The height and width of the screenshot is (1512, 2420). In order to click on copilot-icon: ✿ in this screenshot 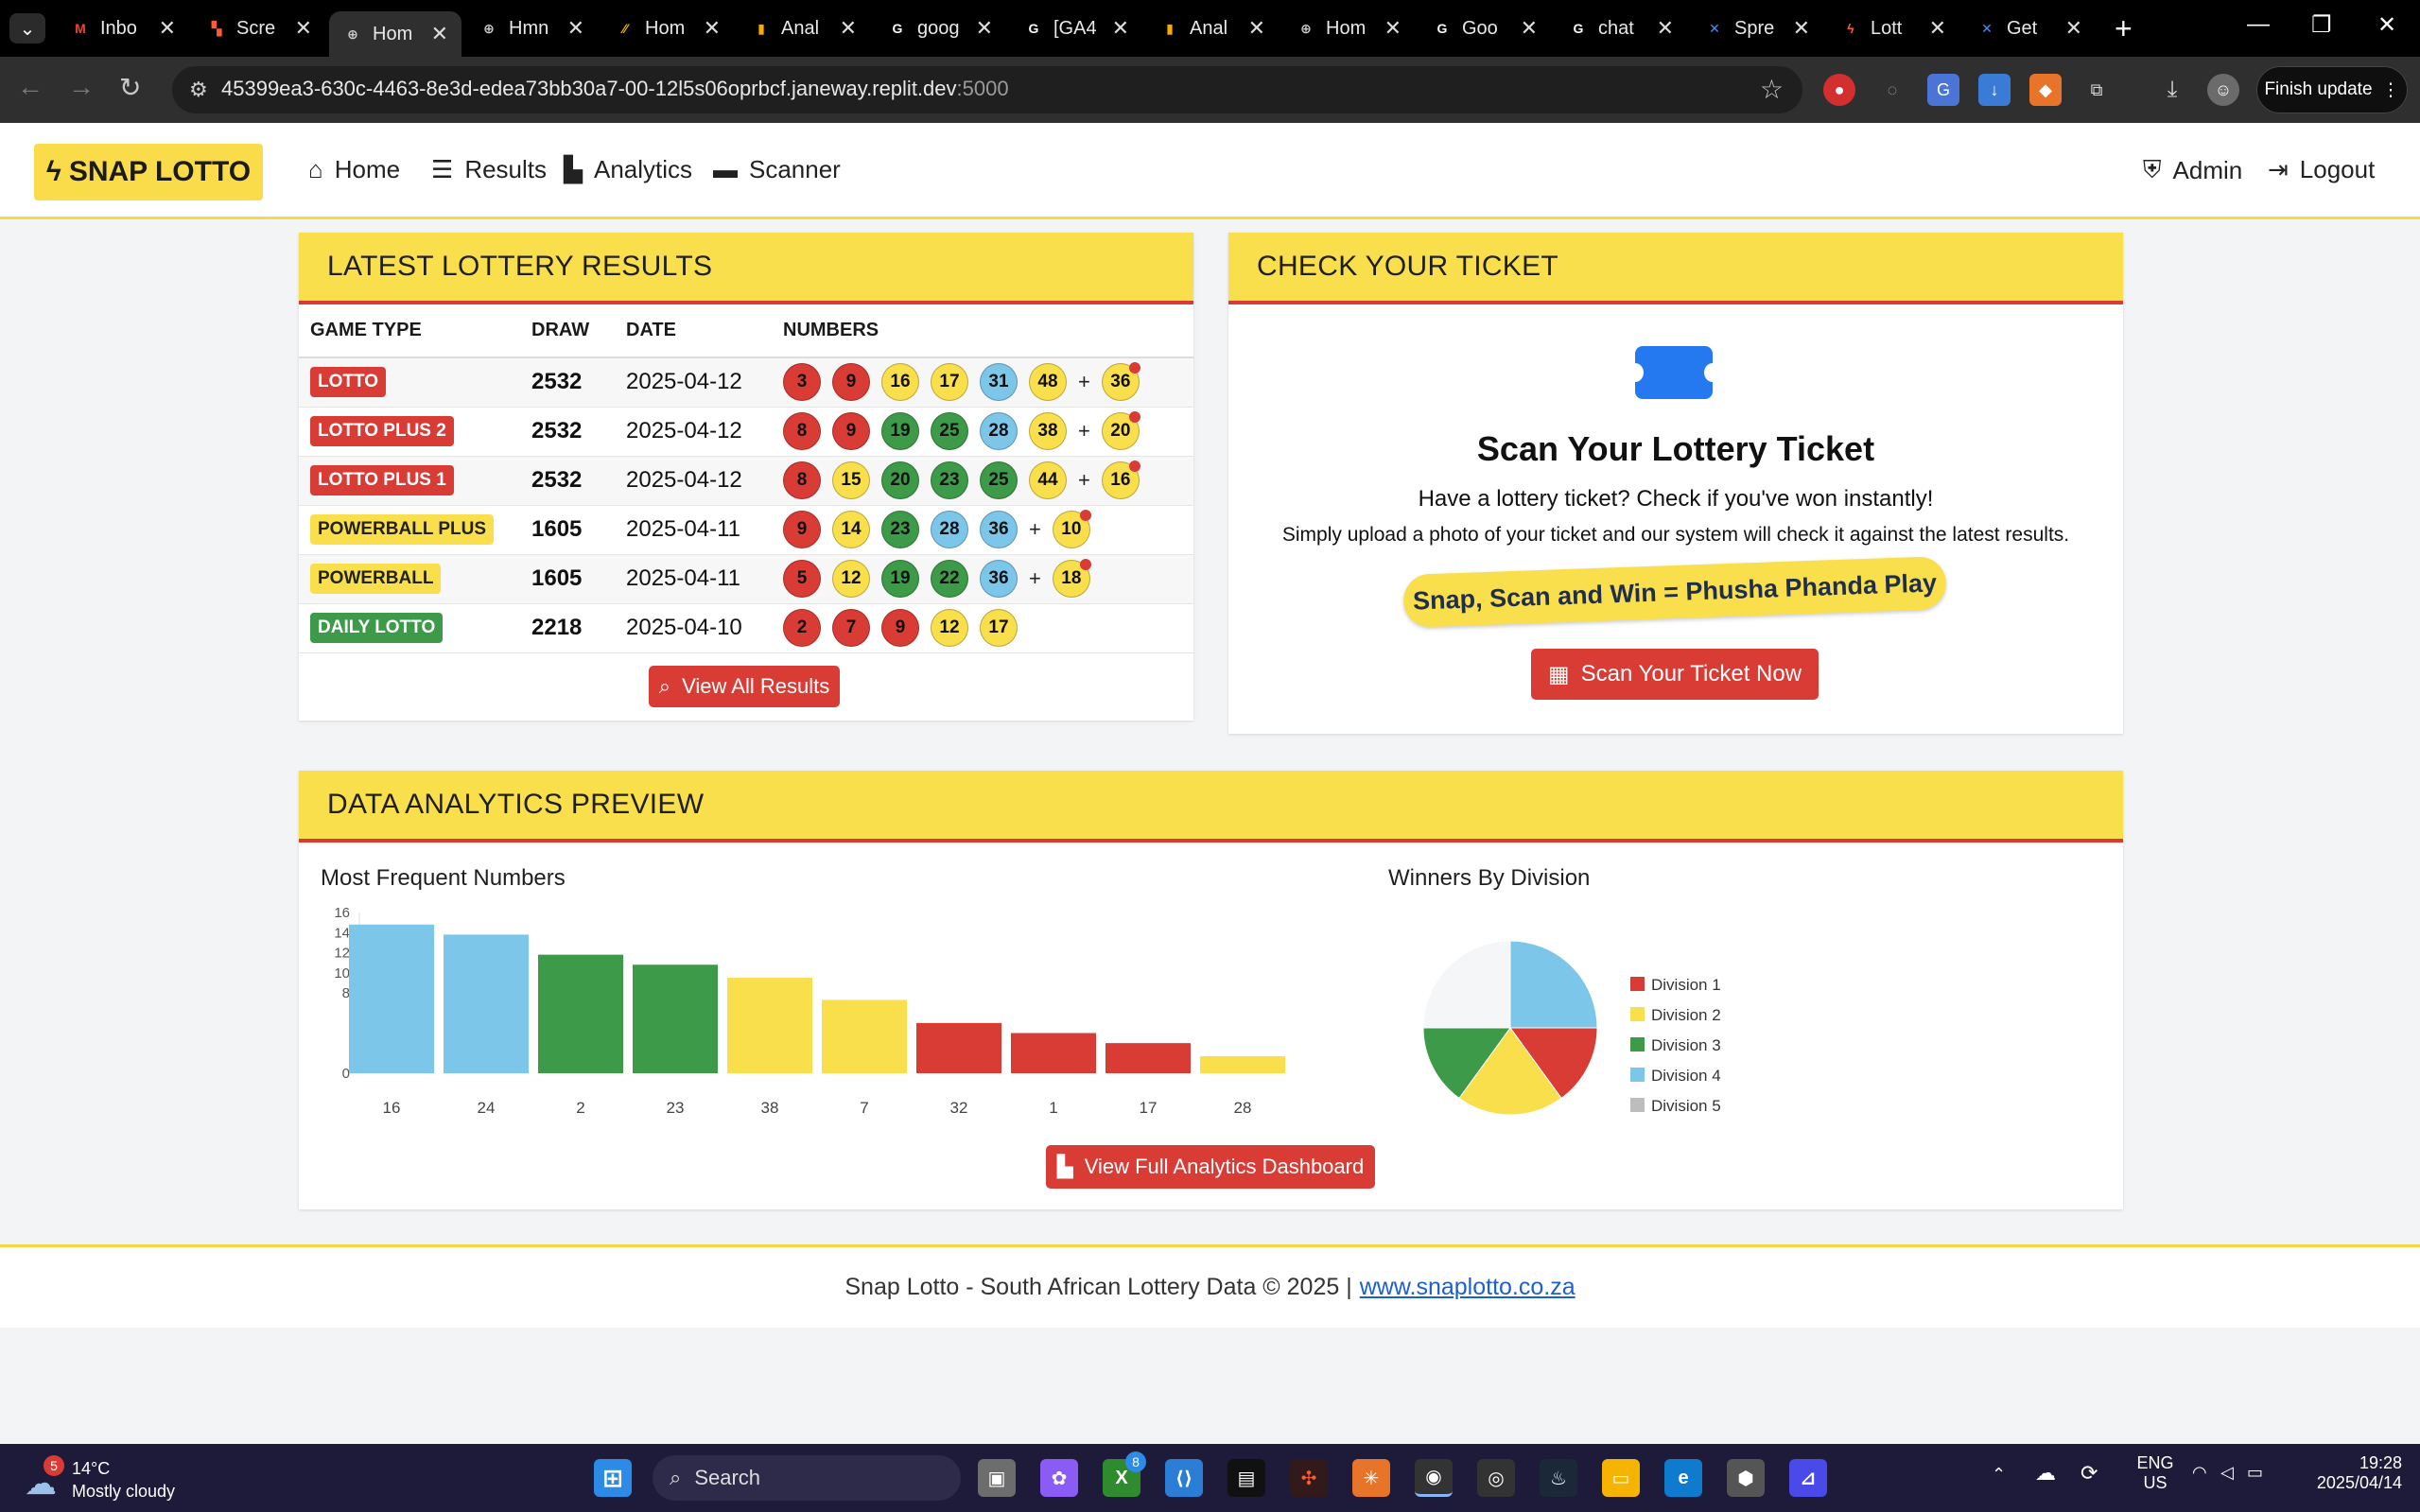, I will do `click(1059, 1478)`.